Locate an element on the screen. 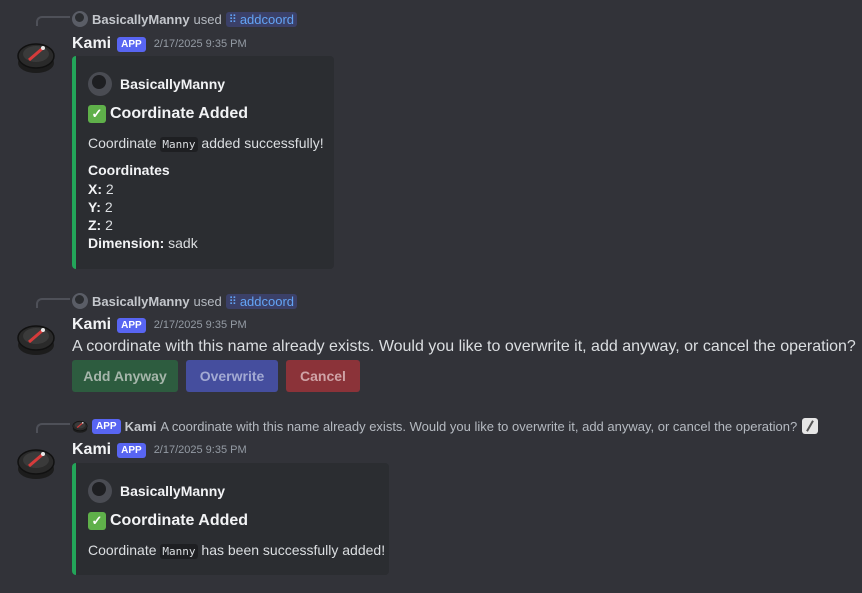 The height and width of the screenshot is (593, 862). field-name: Coordinates is located at coordinates (129, 170).